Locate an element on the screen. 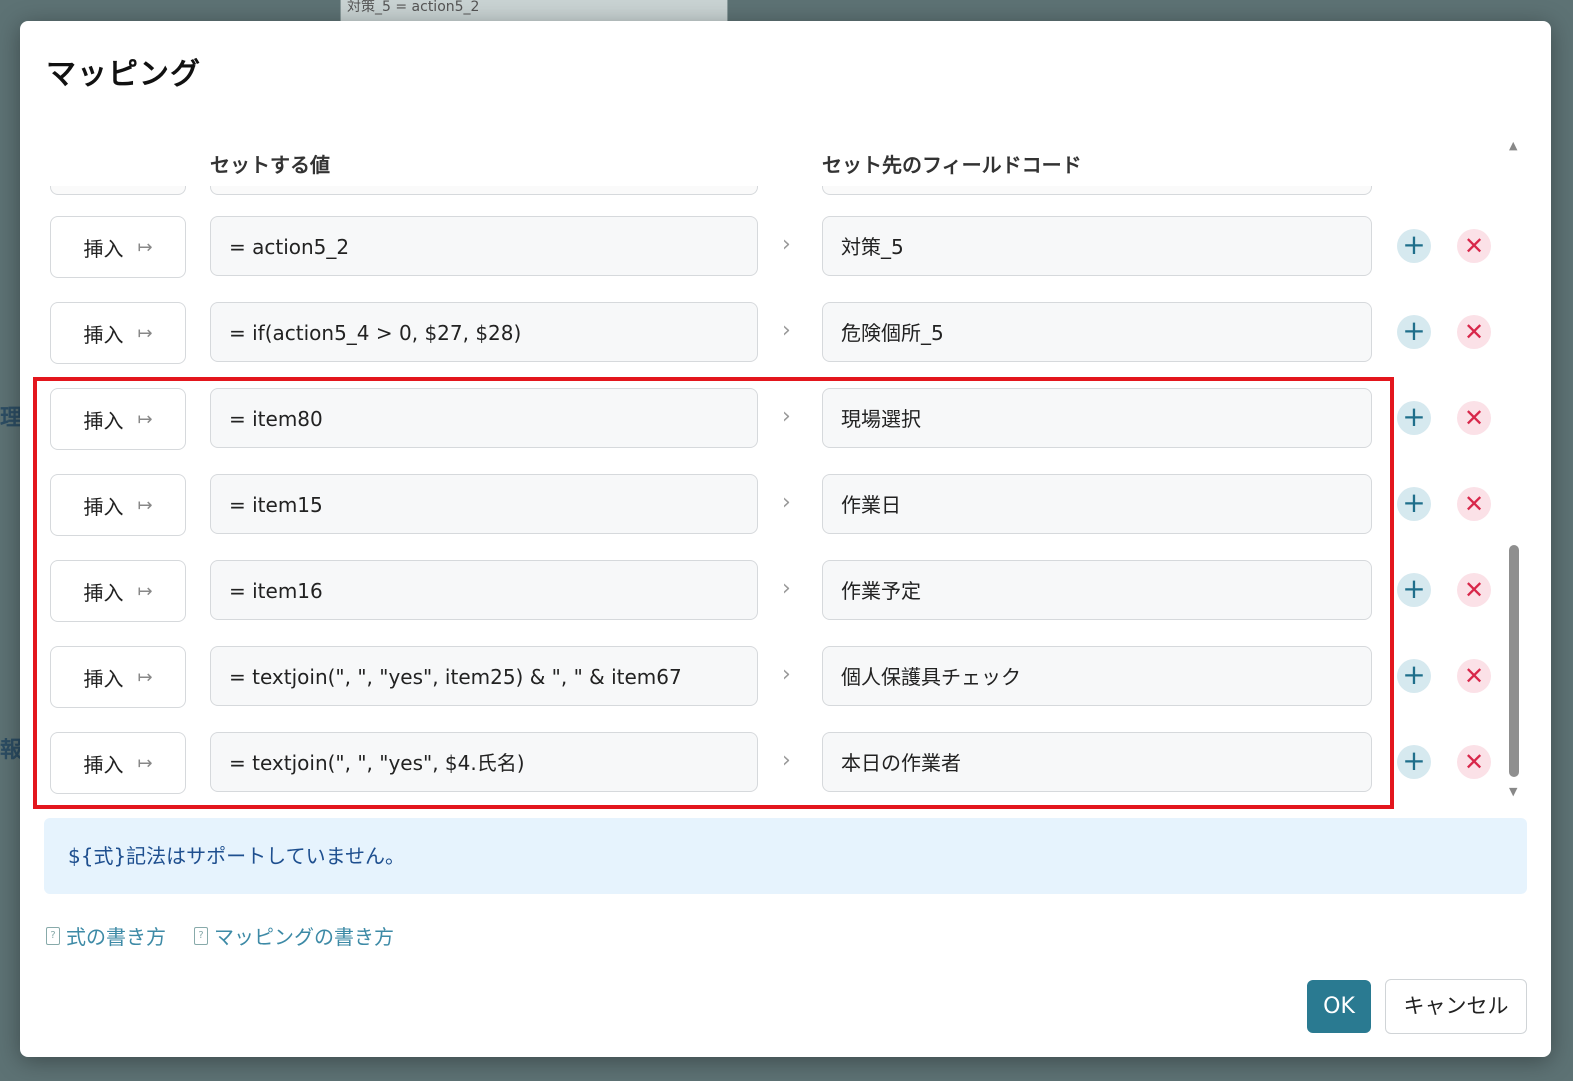 This screenshot has height=1081, width=1573. column-header-target: セット先のフィールドコード is located at coordinates (952, 165).